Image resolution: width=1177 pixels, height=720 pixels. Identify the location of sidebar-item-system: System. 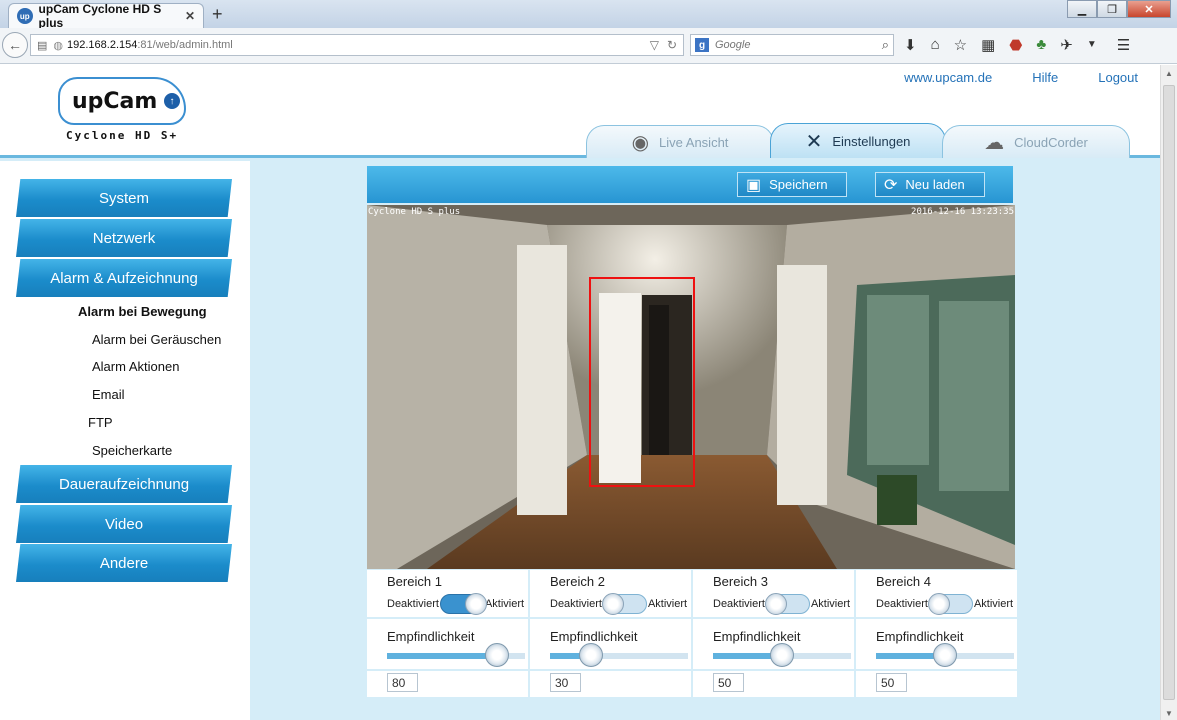
(124, 198).